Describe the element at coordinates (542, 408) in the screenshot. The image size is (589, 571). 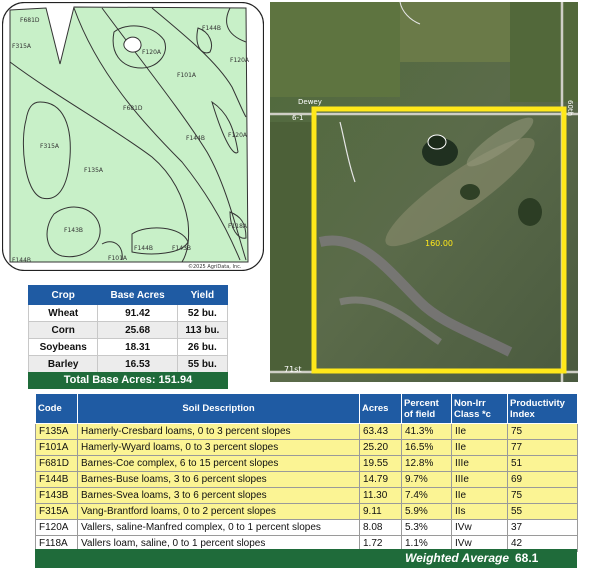
I see `prod-col-header: Productivity Index` at that location.